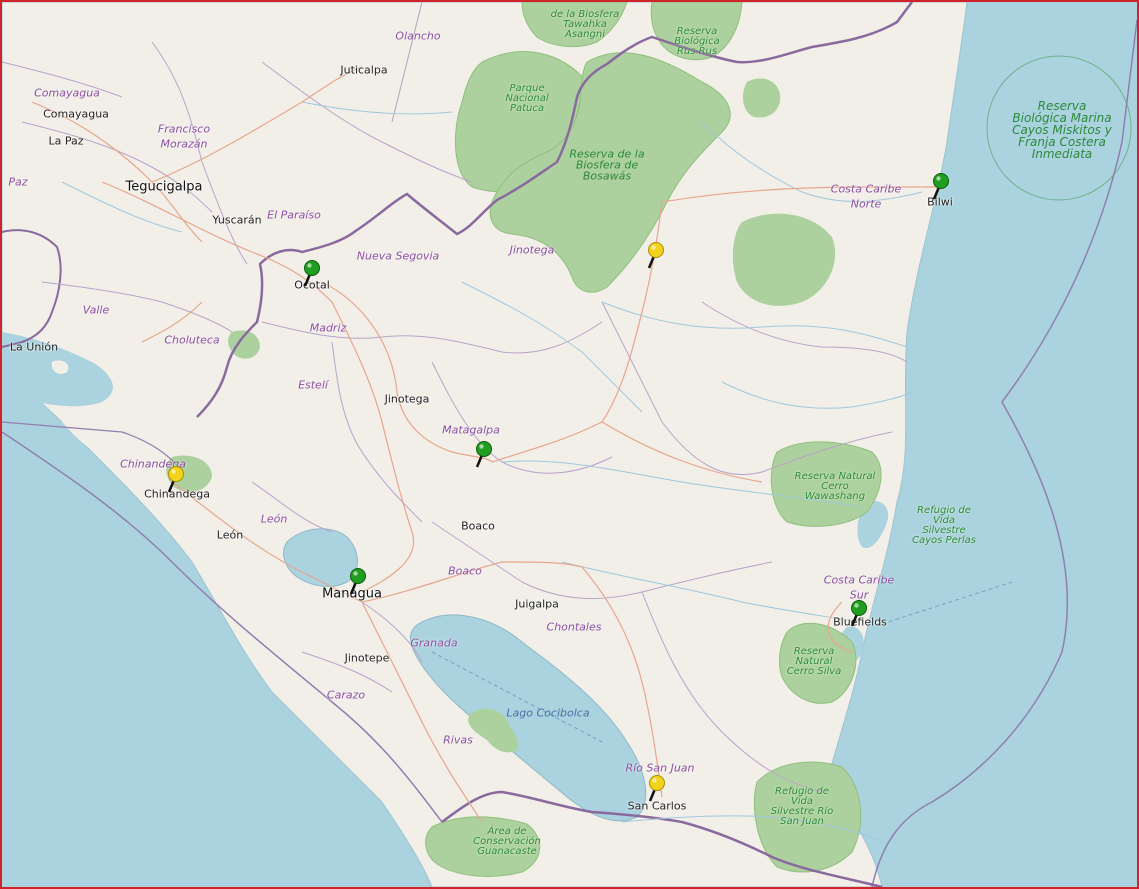 The height and width of the screenshot is (889, 1139). Describe the element at coordinates (407, 399) in the screenshot. I see `city-label-jinotega: Jinotega` at that location.